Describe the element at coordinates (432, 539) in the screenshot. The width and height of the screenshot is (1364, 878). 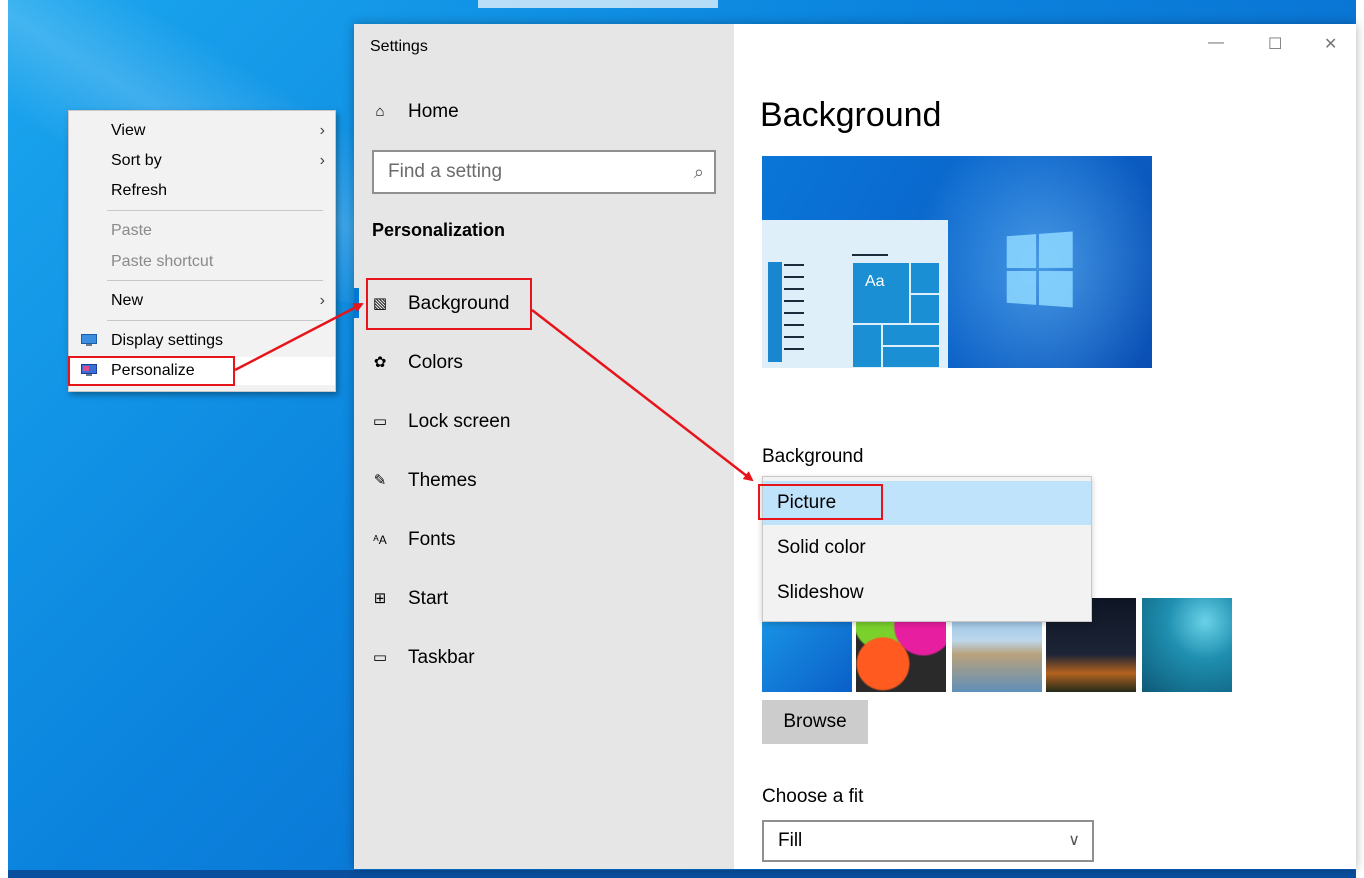
I see `nav-item-label: Fonts` at that location.